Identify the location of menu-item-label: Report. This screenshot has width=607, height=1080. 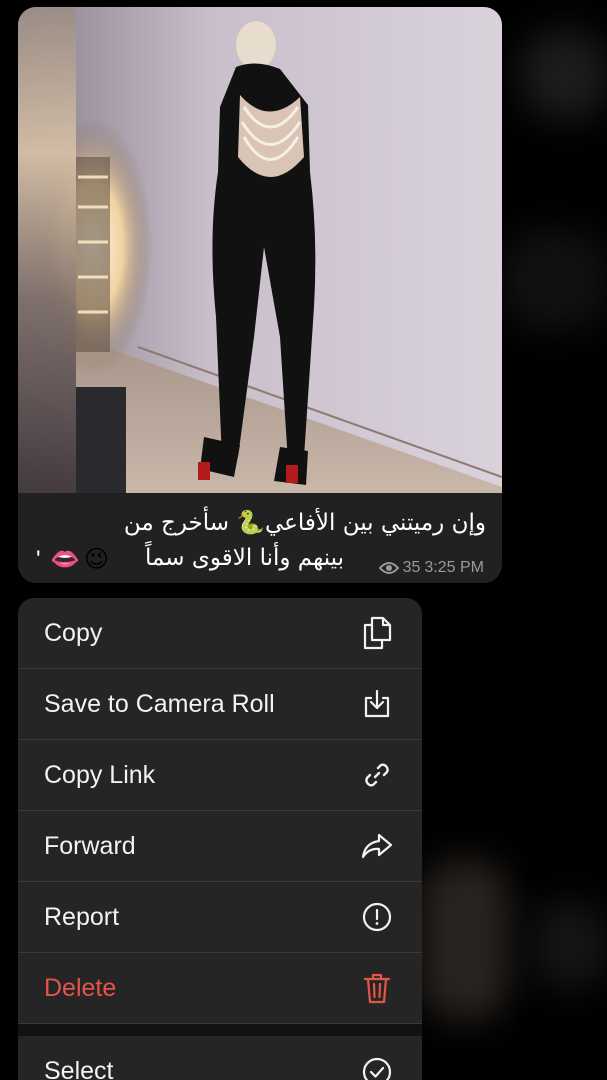
(82, 916).